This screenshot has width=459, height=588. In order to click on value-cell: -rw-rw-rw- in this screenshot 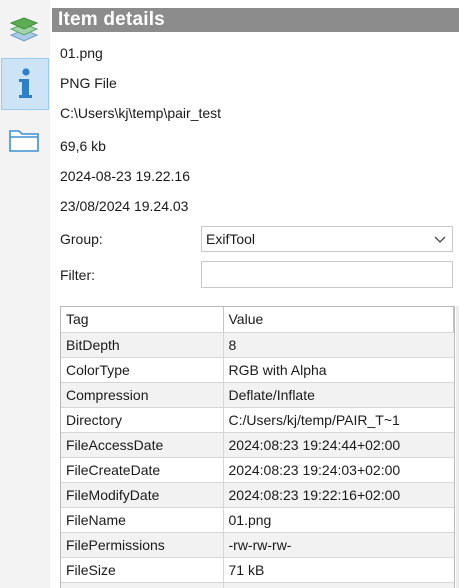, I will do `click(338, 545)`.